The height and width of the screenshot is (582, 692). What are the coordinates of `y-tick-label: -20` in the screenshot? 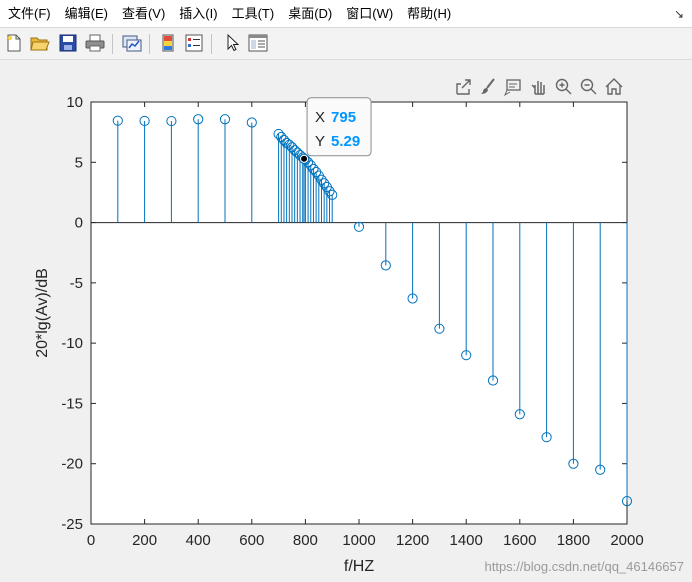 It's located at (72, 464).